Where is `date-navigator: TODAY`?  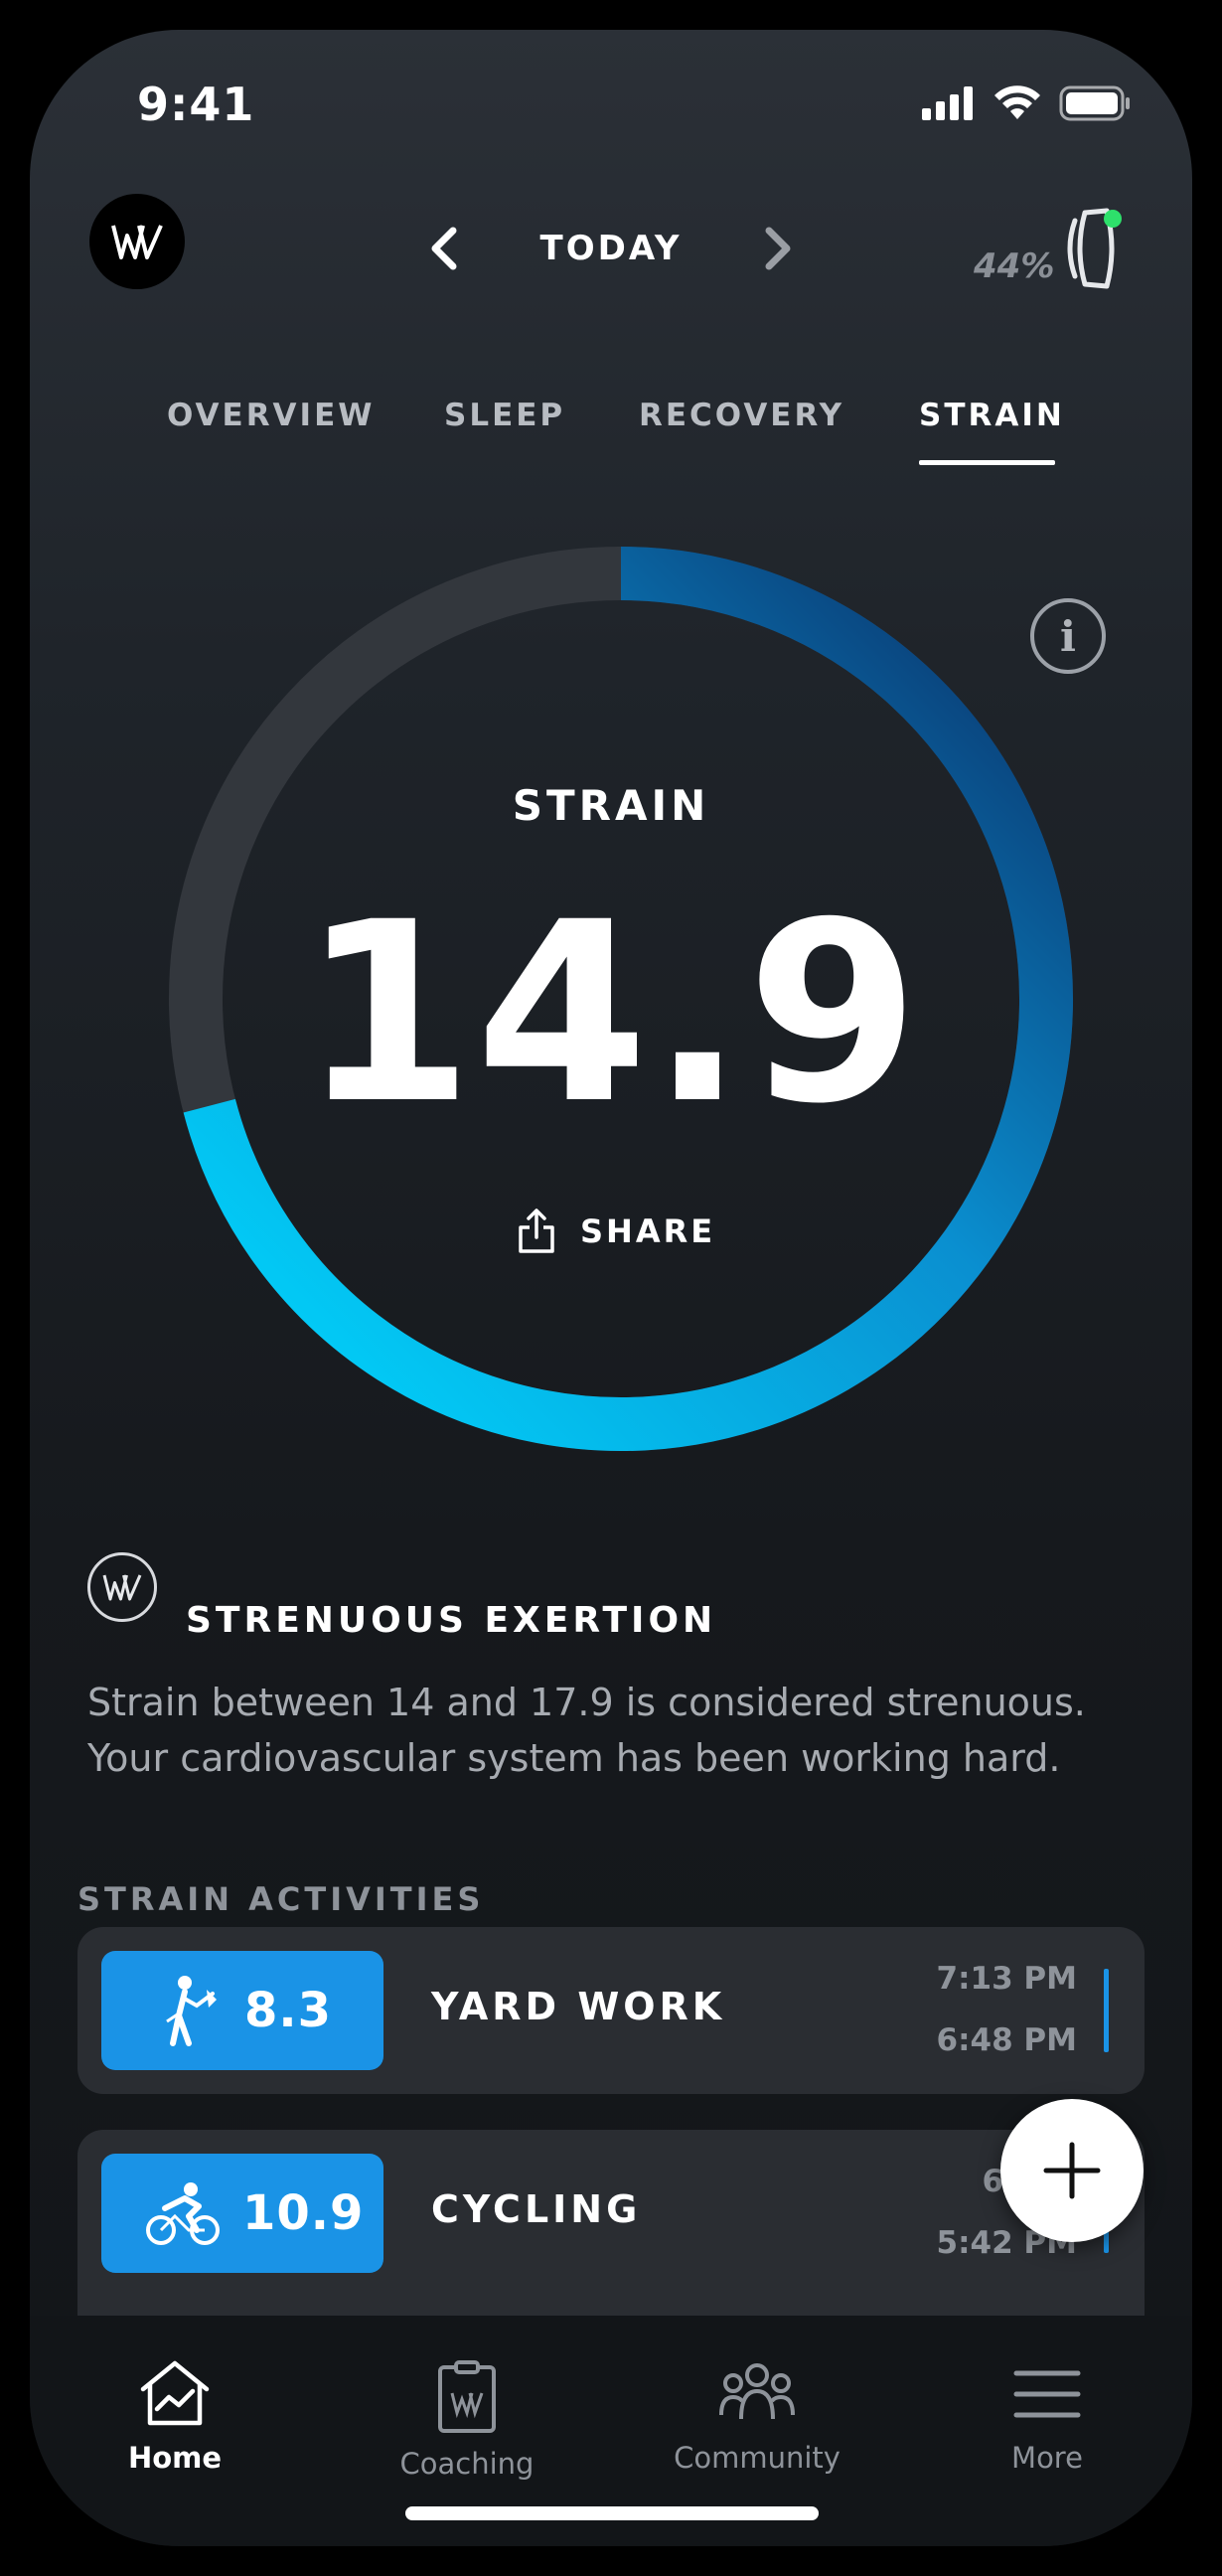 date-navigator: TODAY is located at coordinates (611, 248).